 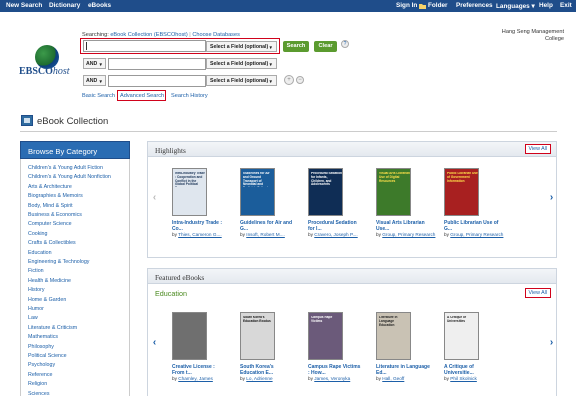 What do you see at coordinates (39, 393) in the screenshot?
I see `category-link: Sciences` at bounding box center [39, 393].